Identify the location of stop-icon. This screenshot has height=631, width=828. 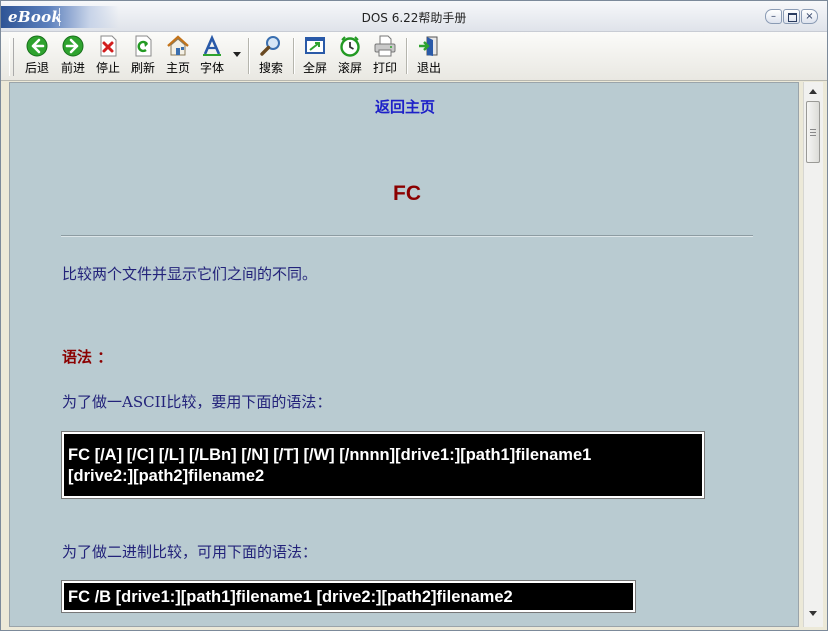
(108, 46).